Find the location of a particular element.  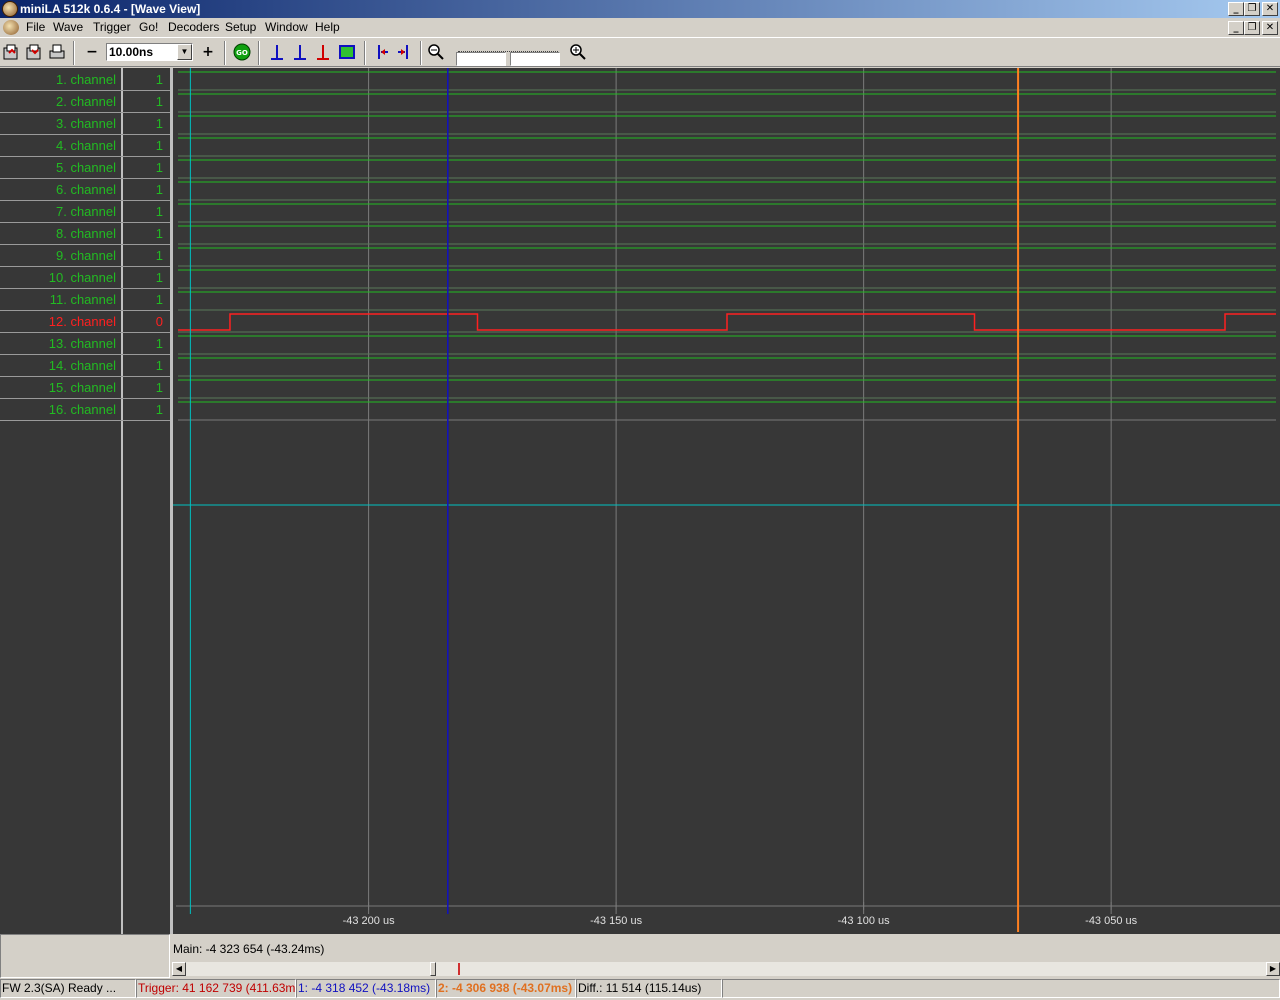

channel-row: 8. channel 1 is located at coordinates (85, 234).